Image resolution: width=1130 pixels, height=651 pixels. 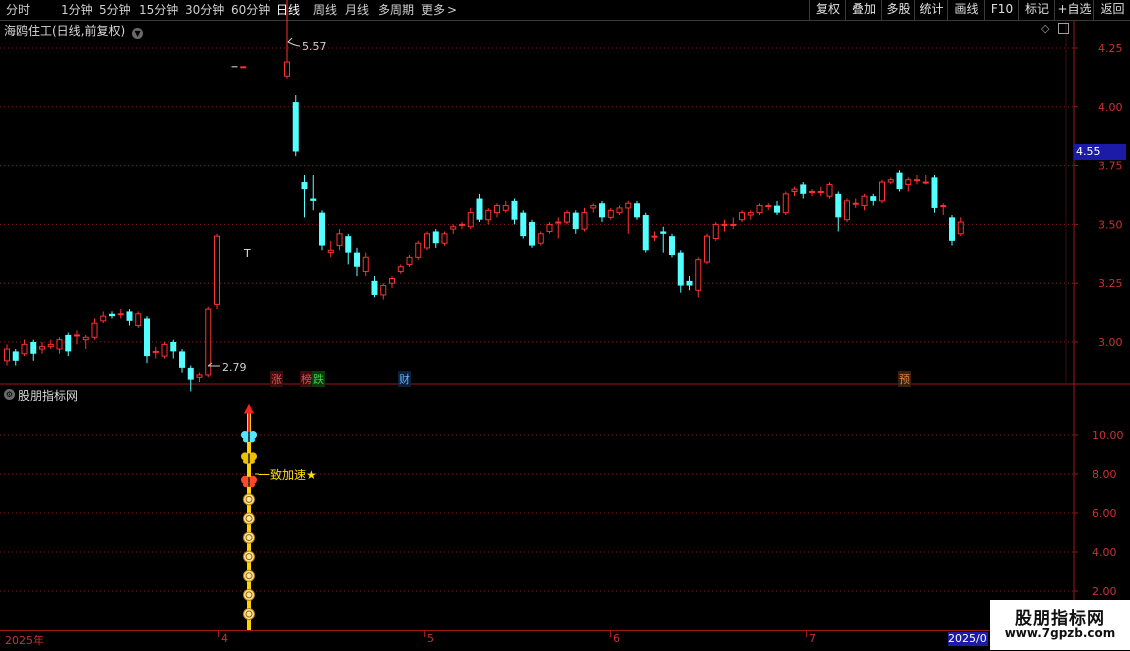 What do you see at coordinates (1060, 625) in the screenshot?
I see `watermark: 股朋指标网 www.7gpzb.com` at bounding box center [1060, 625].